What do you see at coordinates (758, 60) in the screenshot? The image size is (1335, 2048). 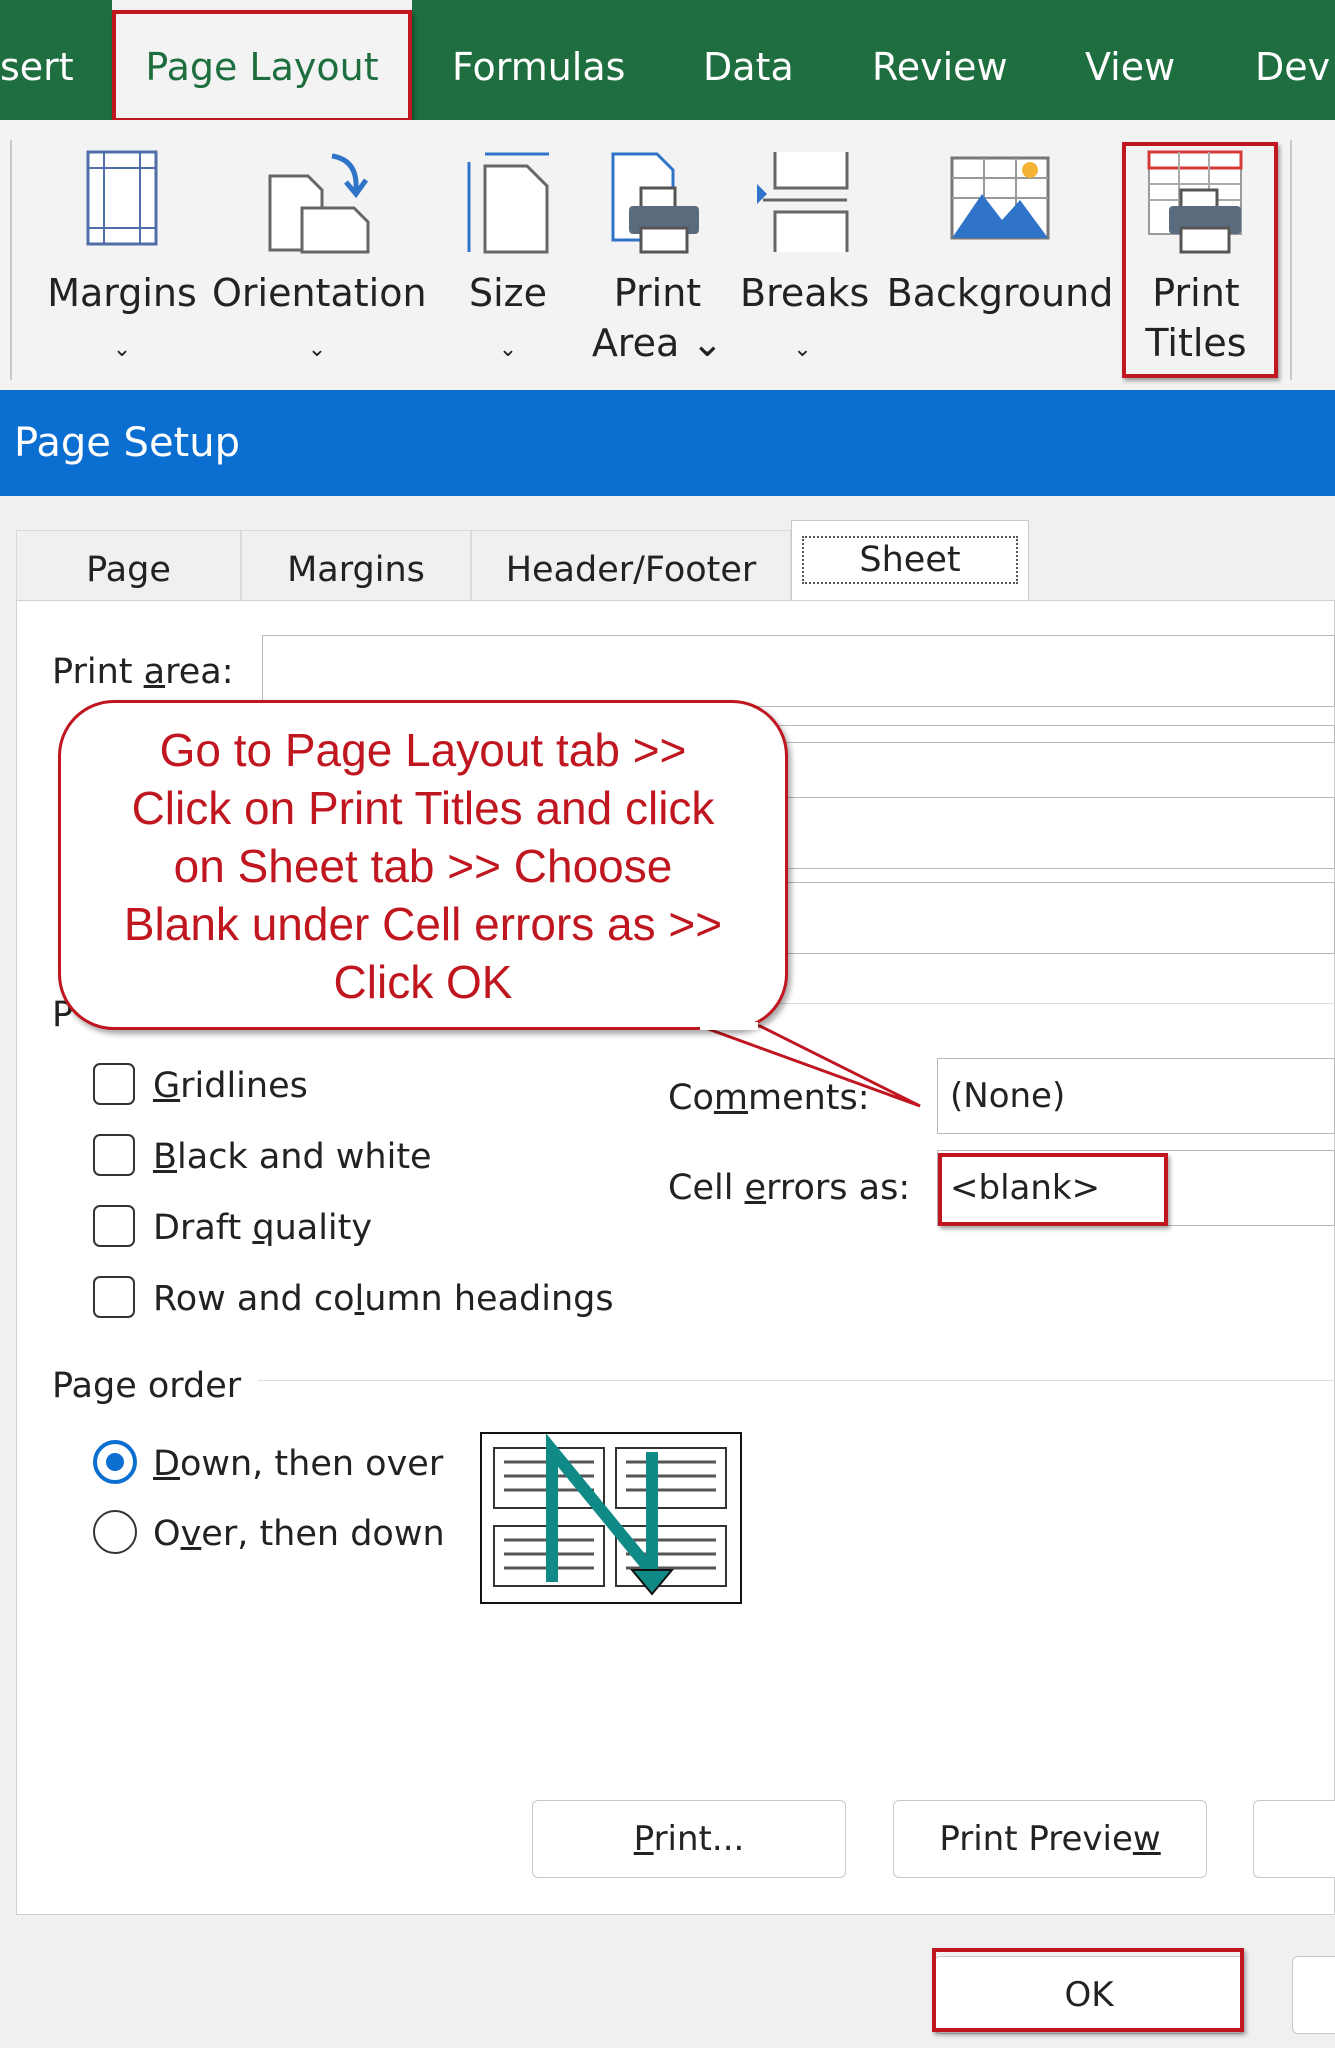 I see `tab-data: Data` at bounding box center [758, 60].